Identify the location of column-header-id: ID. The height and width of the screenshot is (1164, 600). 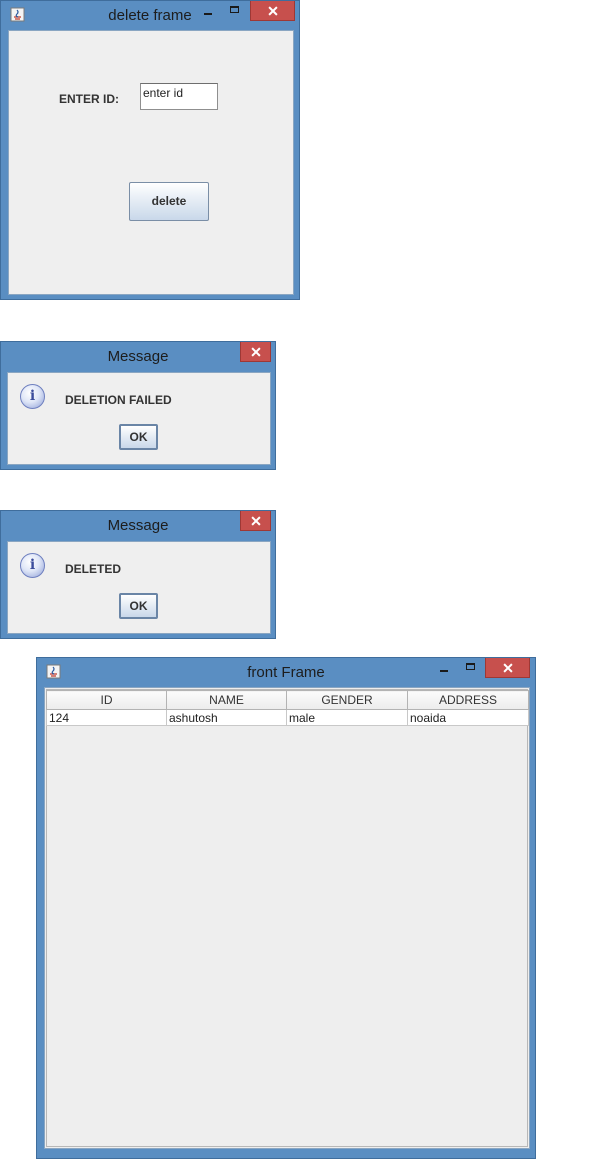
(106, 700).